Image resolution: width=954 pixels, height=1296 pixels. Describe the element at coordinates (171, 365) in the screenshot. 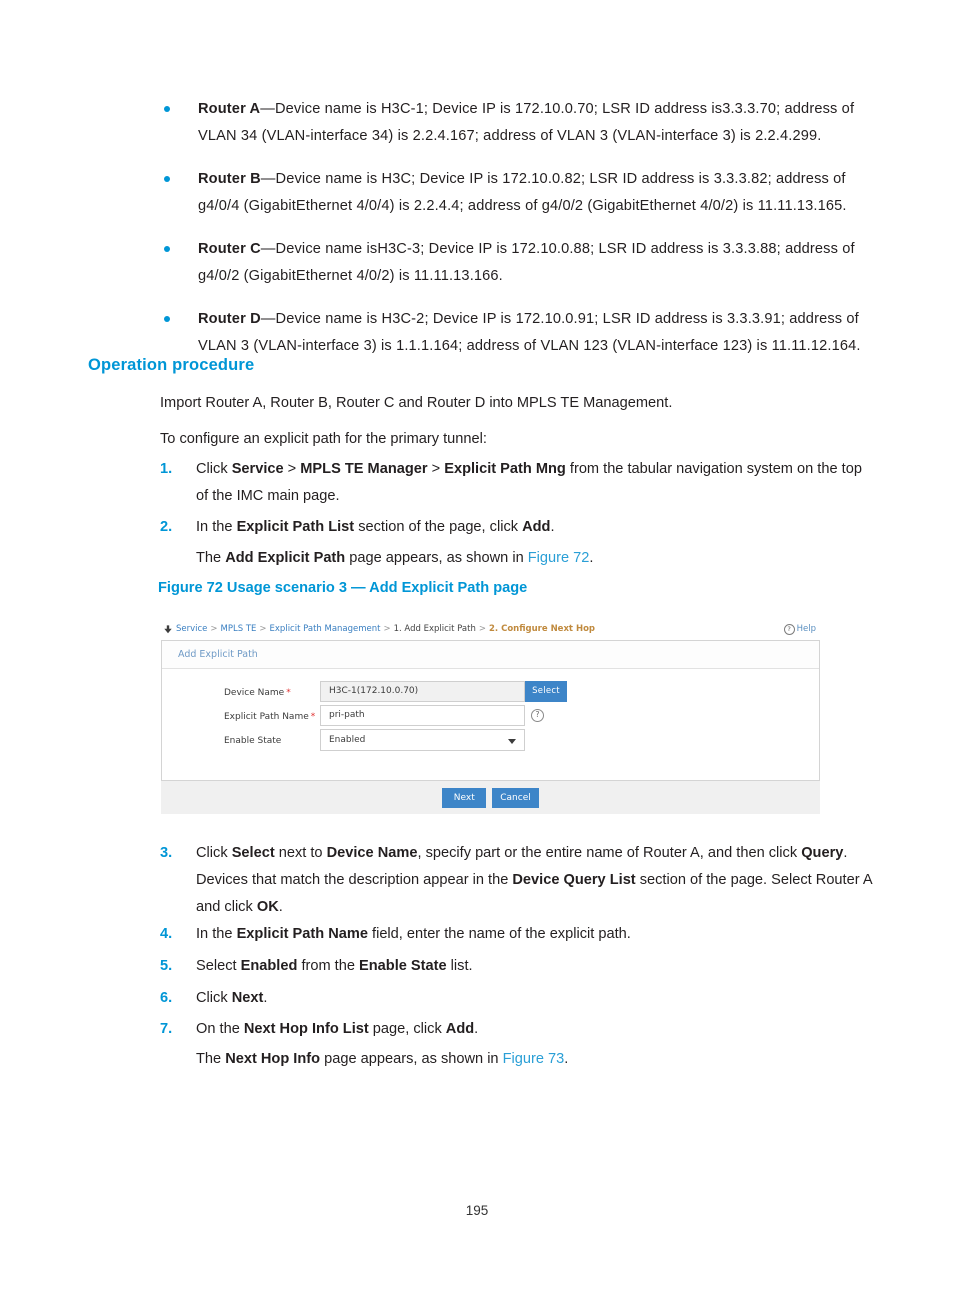

I see `section-heading: Operation procedure` at that location.